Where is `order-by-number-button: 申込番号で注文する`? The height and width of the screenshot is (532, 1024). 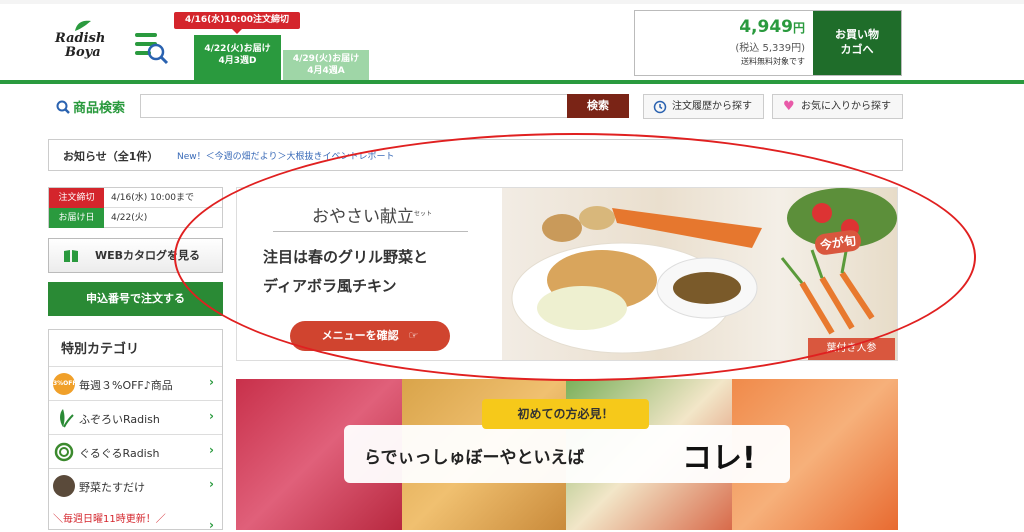
order-by-number-button: 申込番号で注文する is located at coordinates (135, 299).